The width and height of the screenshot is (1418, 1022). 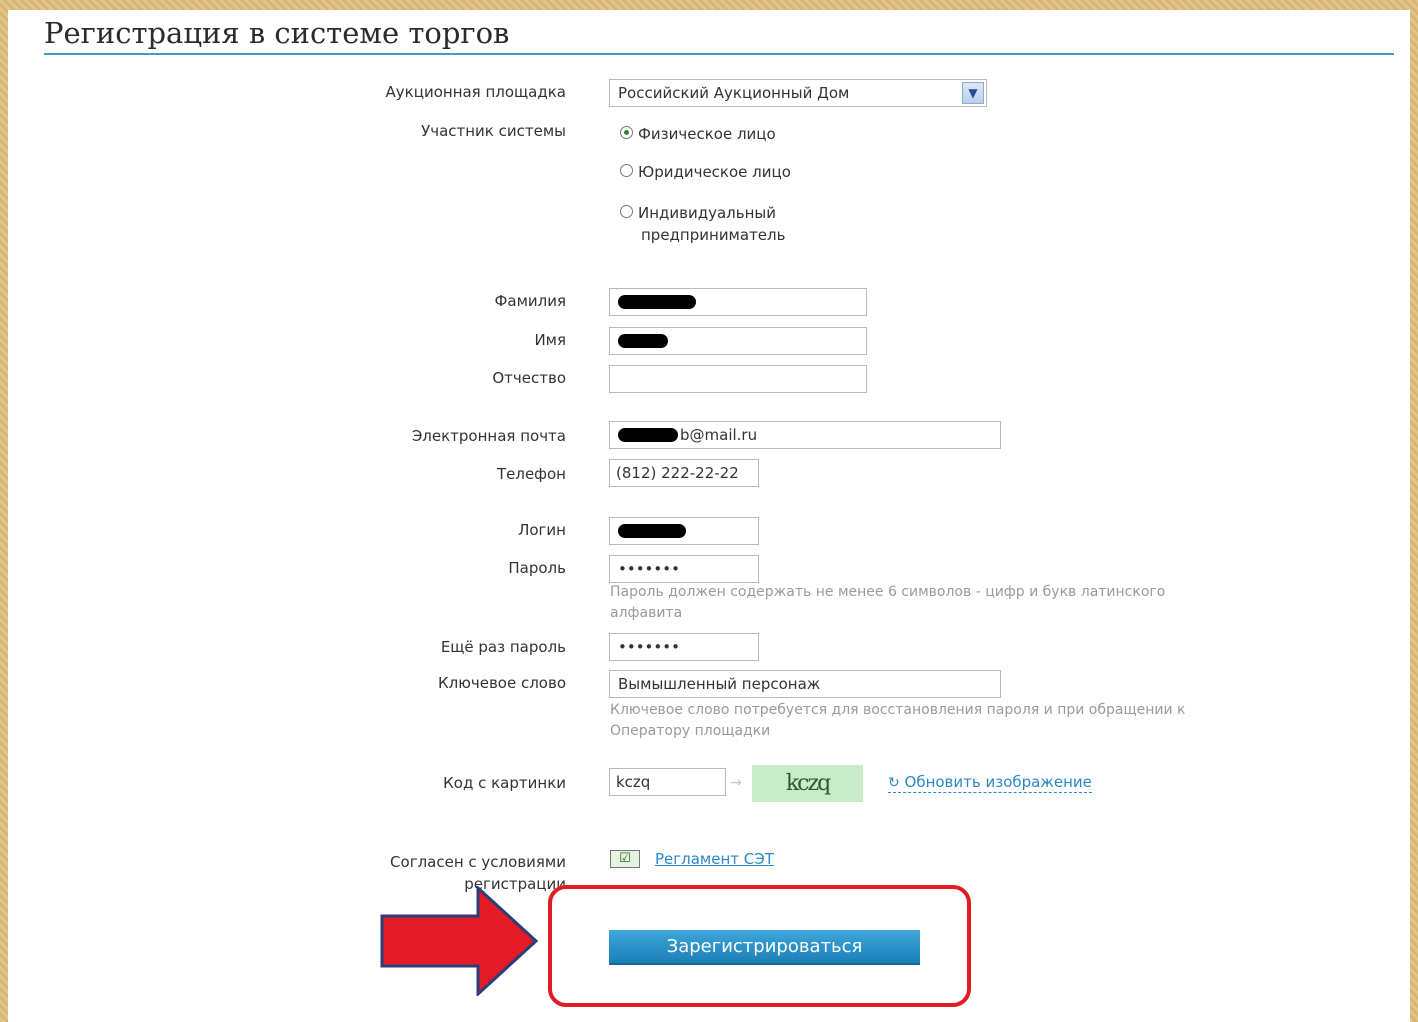 I want to click on refresh-icon: ↻, so click(x=894, y=783).